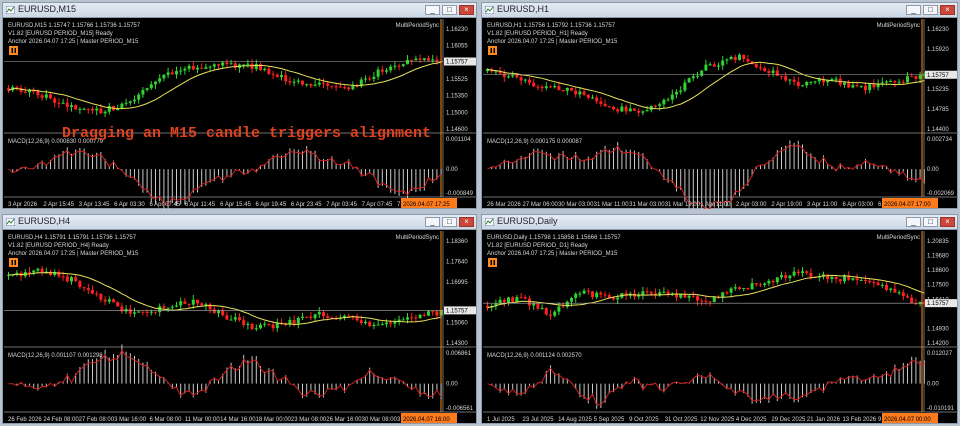 The width and height of the screenshot is (960, 426). Describe the element at coordinates (239, 10) in the screenshot. I see `title-bar: EURUSD,M15 _ □ ×` at that location.